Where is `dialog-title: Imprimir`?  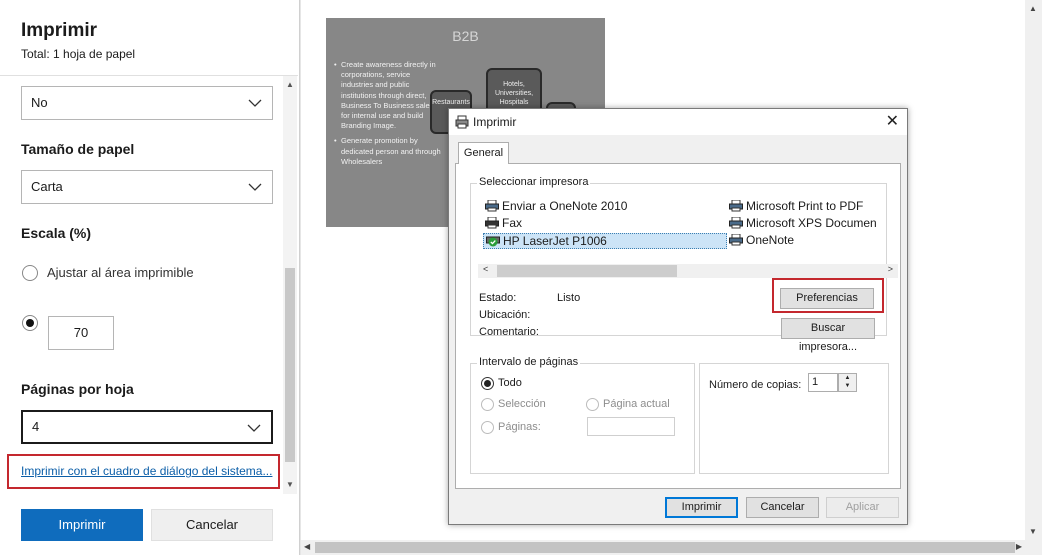
dialog-title: Imprimir is located at coordinates (495, 122).